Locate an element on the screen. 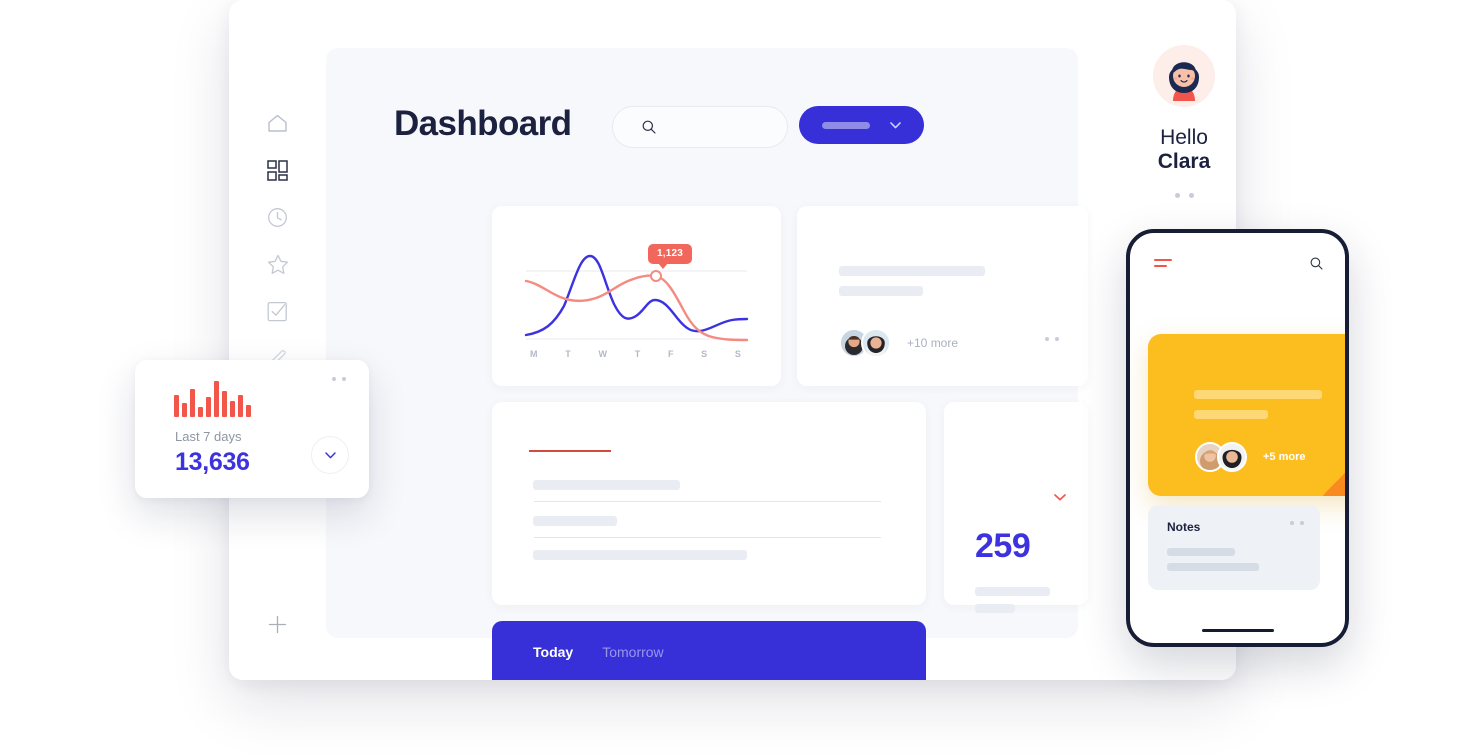  stat-value: 259 is located at coordinates (1003, 546).